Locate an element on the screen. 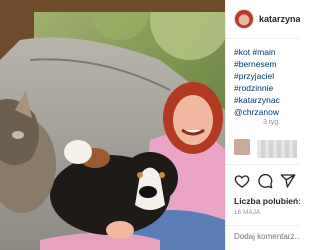 Image resolution: width=320 pixels, height=250 pixels. share-icon is located at coordinates (288, 181).